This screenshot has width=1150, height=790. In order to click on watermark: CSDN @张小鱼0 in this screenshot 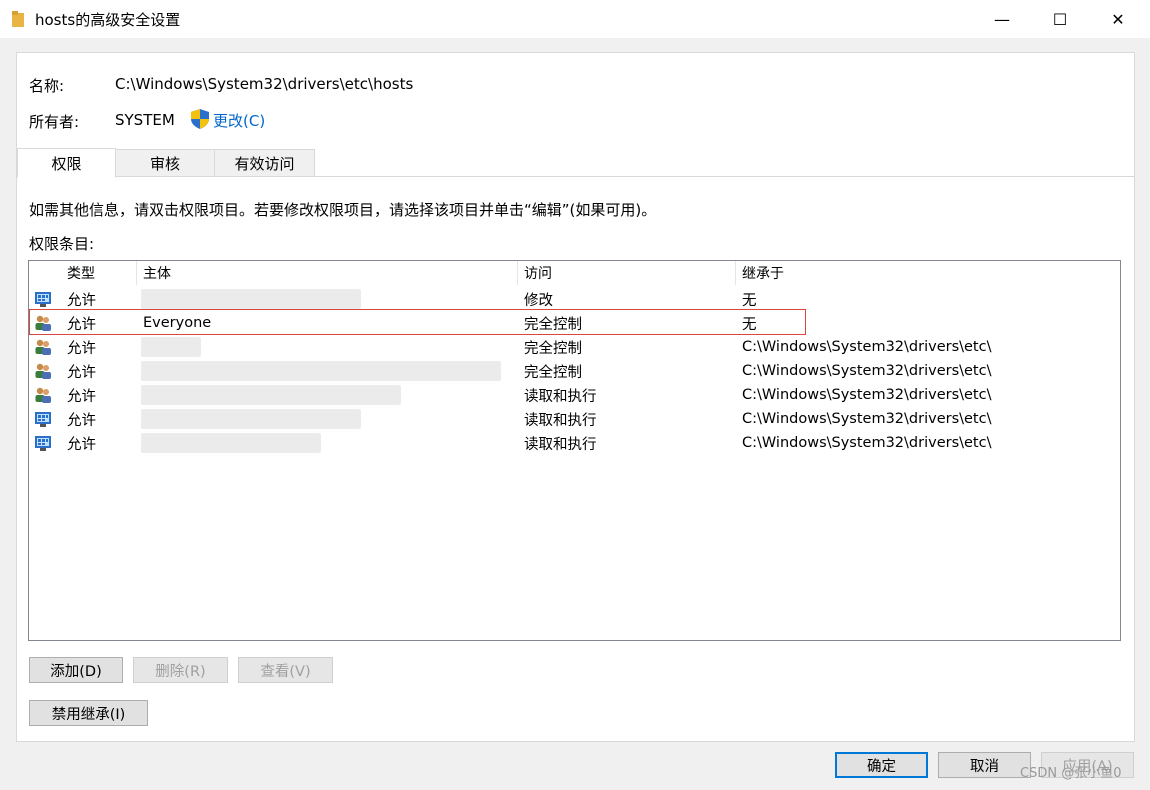, I will do `click(1071, 773)`.